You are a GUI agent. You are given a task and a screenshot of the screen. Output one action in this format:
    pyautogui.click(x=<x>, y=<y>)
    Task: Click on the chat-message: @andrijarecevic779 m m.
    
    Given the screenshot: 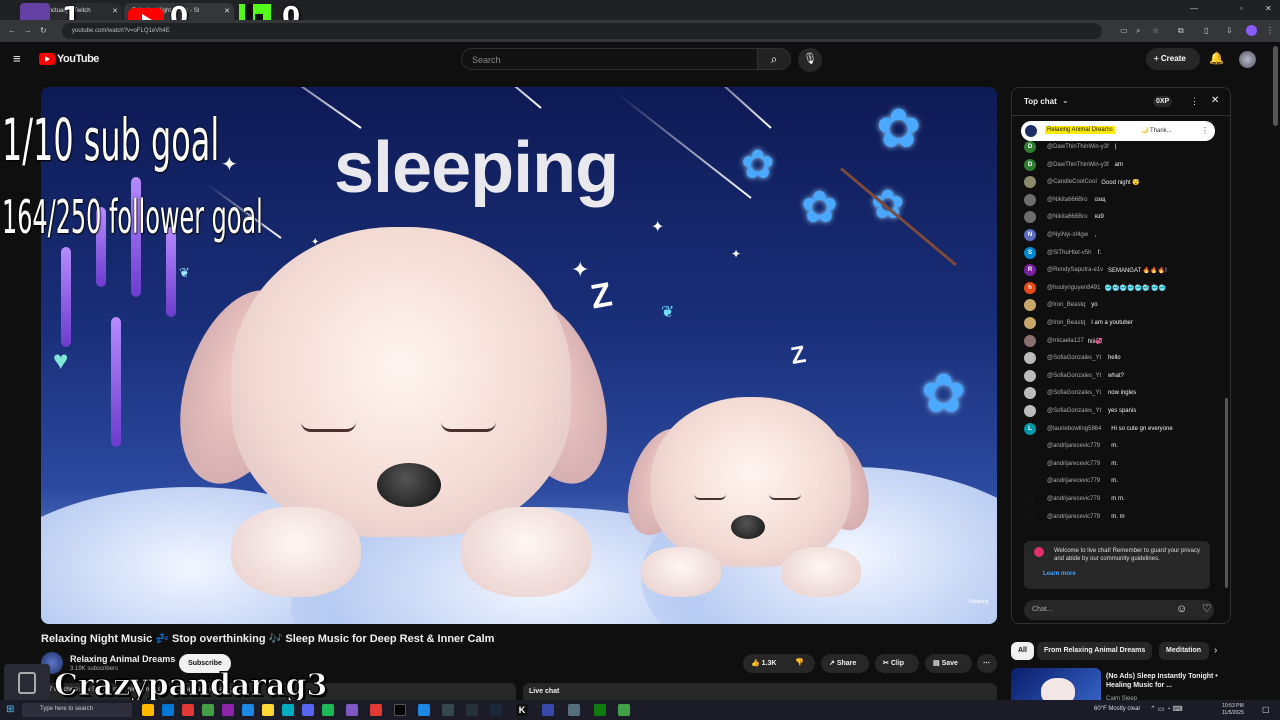 What is the action you would take?
    pyautogui.click(x=1124, y=500)
    